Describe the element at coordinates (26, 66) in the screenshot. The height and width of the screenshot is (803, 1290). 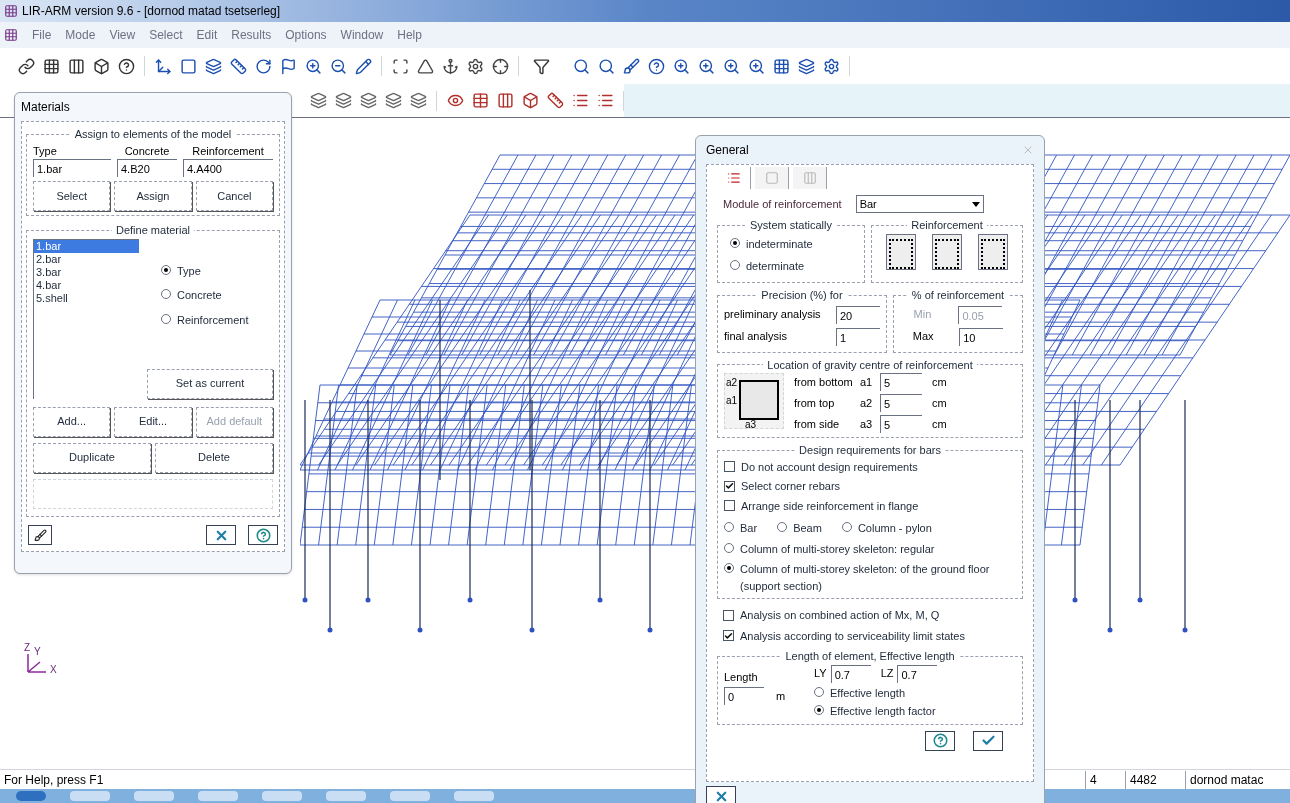
I see `link-icon` at that location.